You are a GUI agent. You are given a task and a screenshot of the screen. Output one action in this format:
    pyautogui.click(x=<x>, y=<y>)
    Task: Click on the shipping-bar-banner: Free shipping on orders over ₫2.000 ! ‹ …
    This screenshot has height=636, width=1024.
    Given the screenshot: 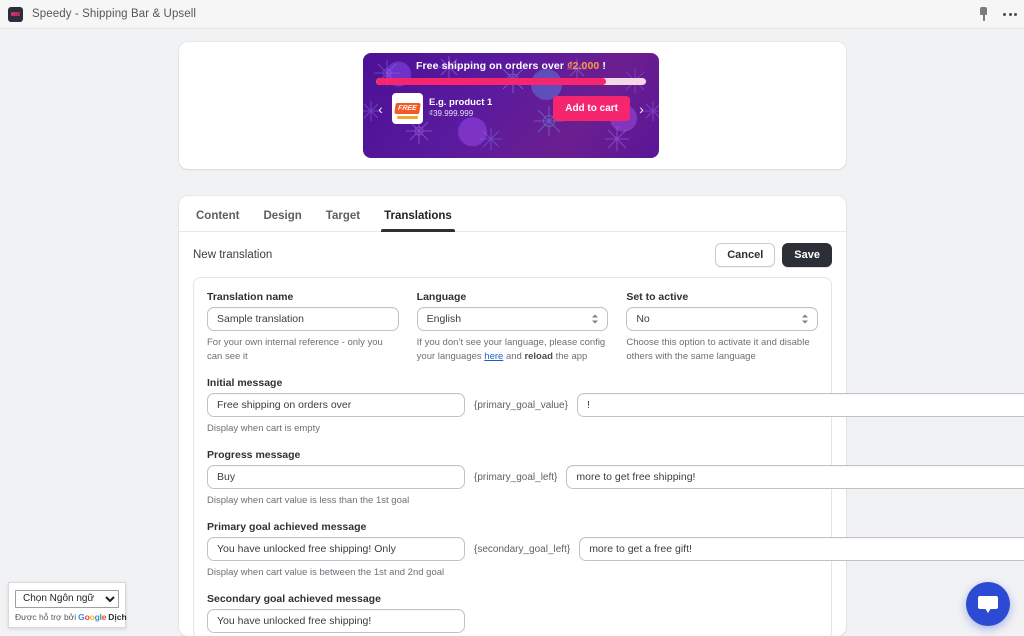 What is the action you would take?
    pyautogui.click(x=511, y=105)
    